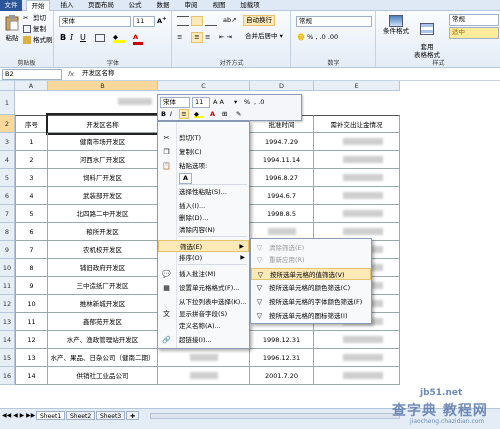 Image resolution: width=500 pixels, height=429 pixels. I want to click on table-cell: 农机校开发区, so click(103, 250).